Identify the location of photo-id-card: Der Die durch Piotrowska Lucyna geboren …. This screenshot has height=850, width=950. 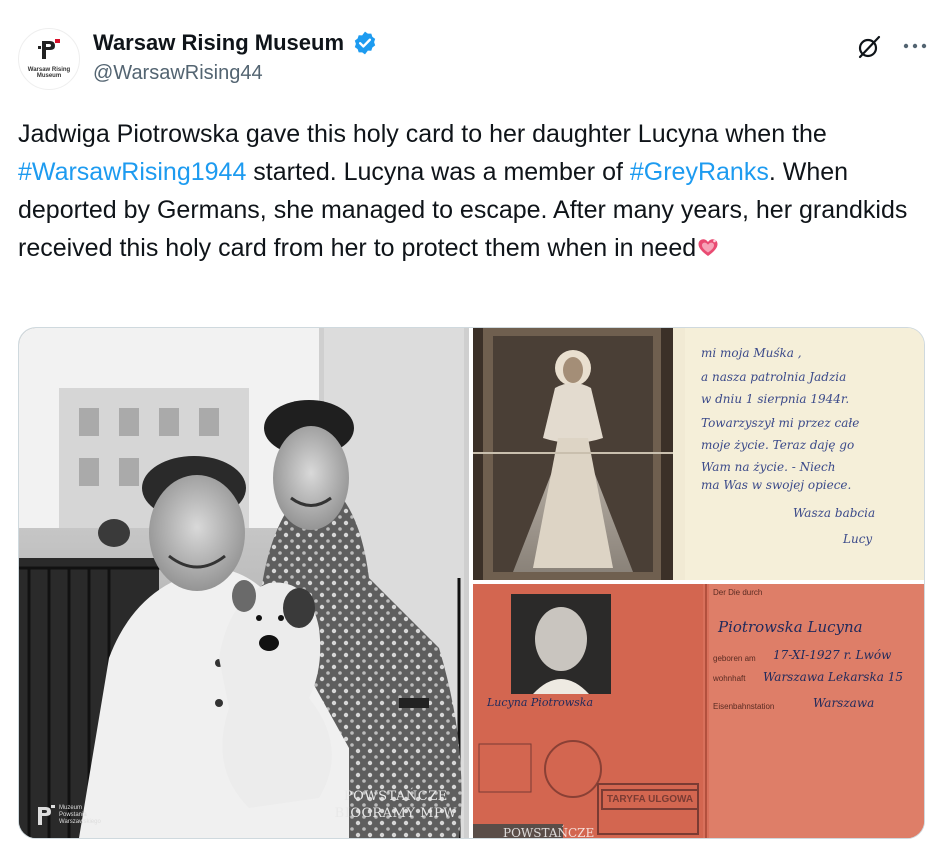
(698, 711).